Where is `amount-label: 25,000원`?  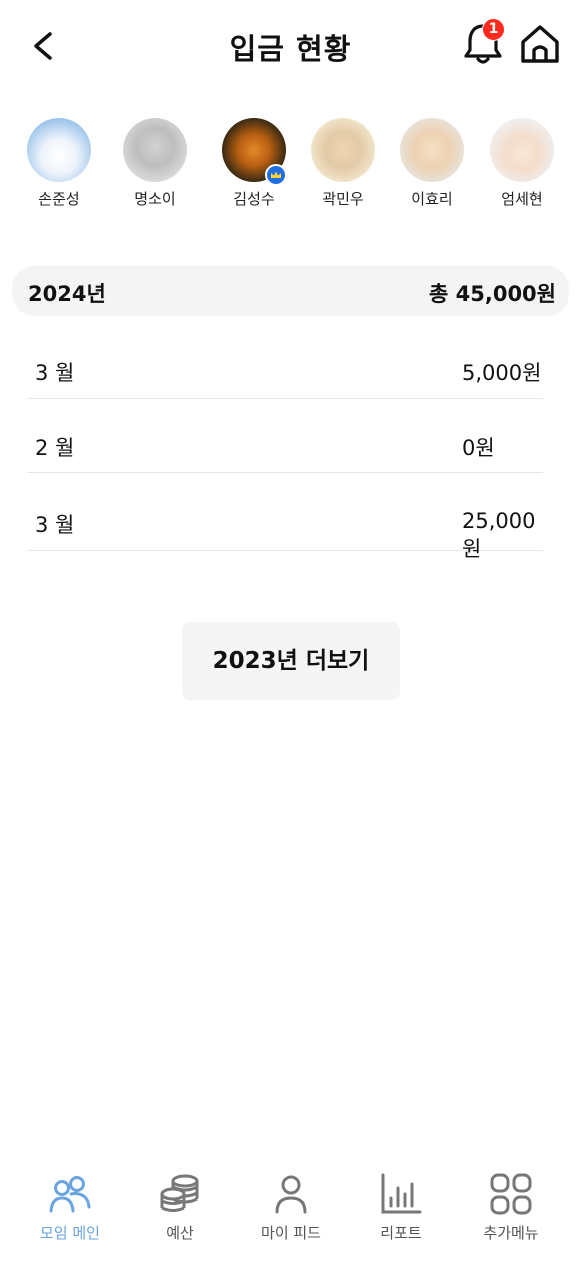 amount-label: 25,000원 is located at coordinates (499, 535).